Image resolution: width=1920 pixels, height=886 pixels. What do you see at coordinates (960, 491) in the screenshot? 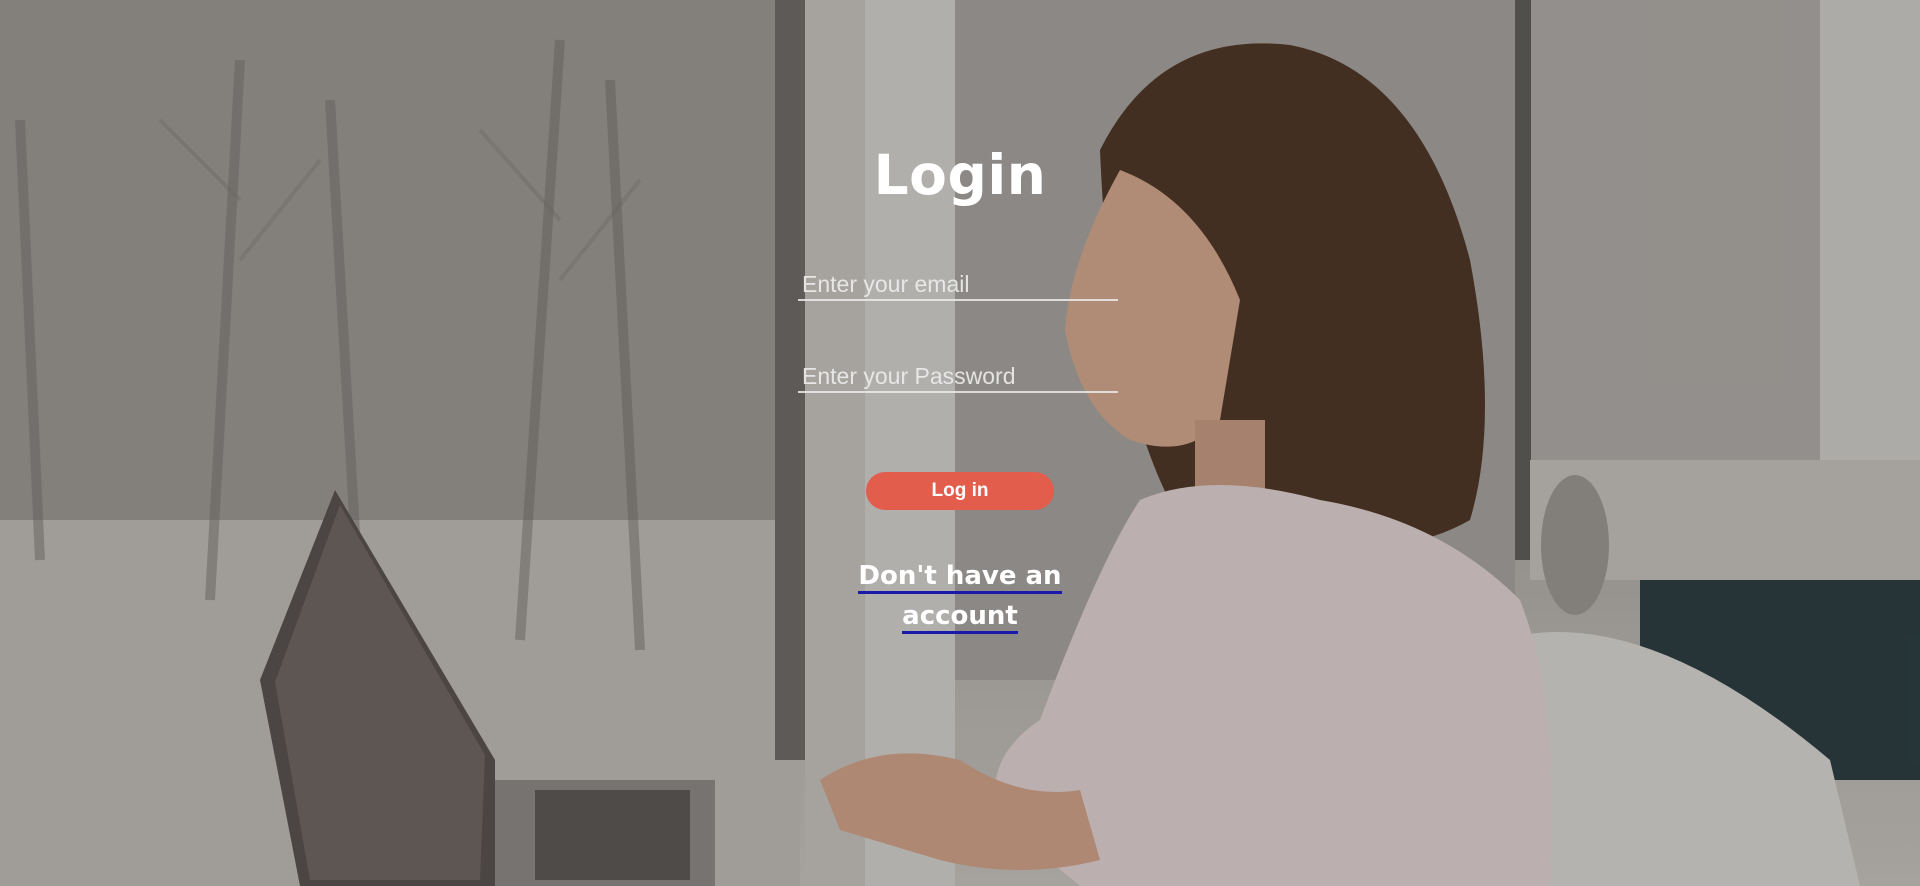
I see `login-button: Log in` at bounding box center [960, 491].